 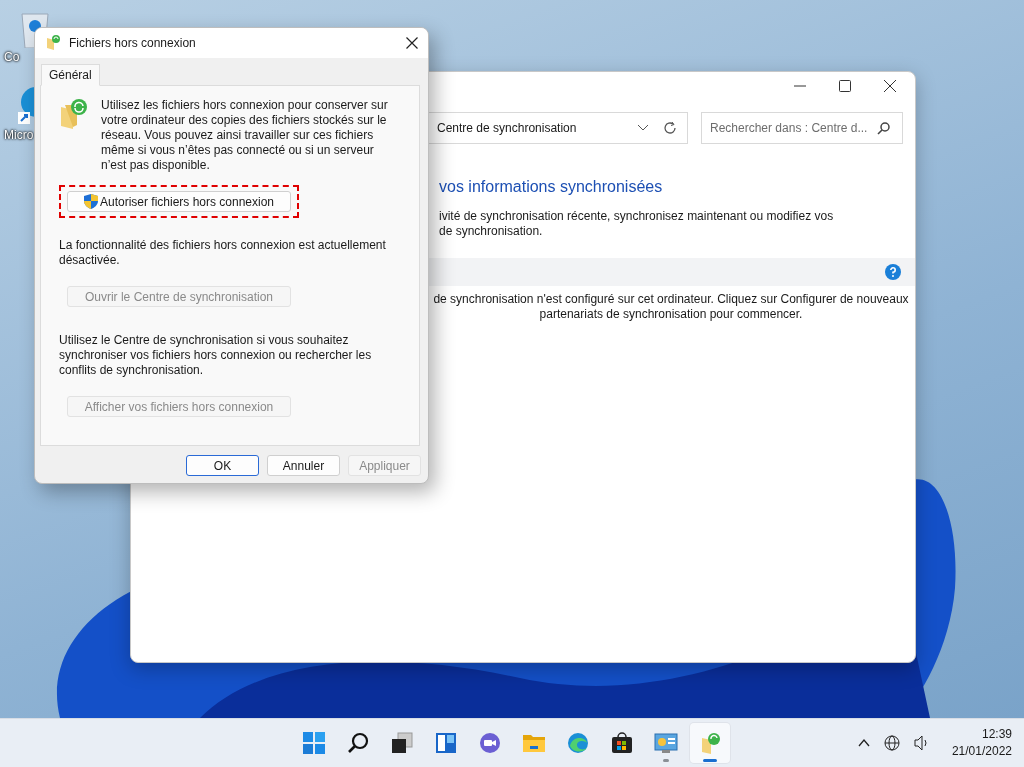 I want to click on intro-text: Utilisez les fichiers hors connexion pour conserver sur votre ordinateur des copies des fichiers stockés sur le réseau. Vous pouvez ainsi travailler sur ces fichiers même si vous n’êtes pas connecté ou si un serveur n’est pas disponible., so click(x=245, y=135).